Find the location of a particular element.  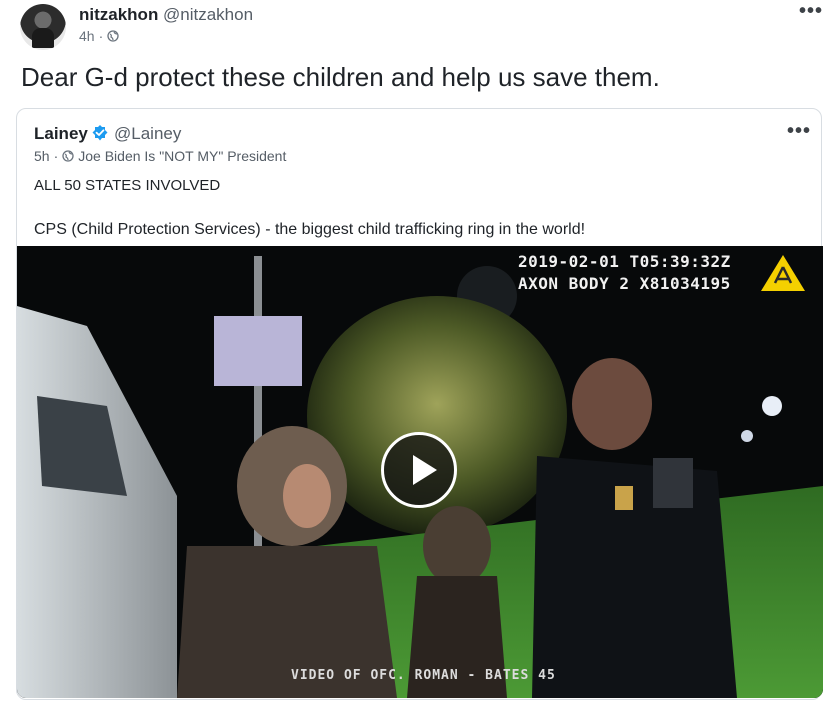

quoted-meta: 5h · Joe Biden Is "NOT MY" President is located at coordinates (160, 156).